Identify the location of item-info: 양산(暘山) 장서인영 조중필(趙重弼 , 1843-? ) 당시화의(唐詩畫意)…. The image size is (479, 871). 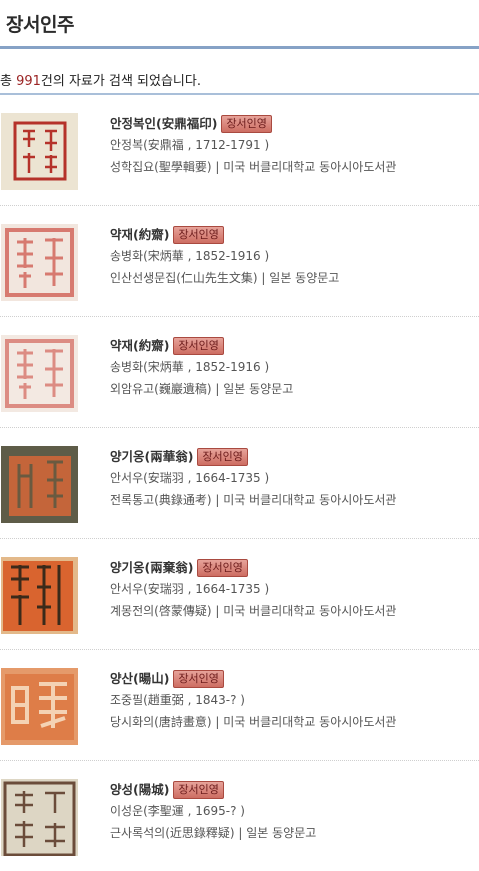
(253, 700).